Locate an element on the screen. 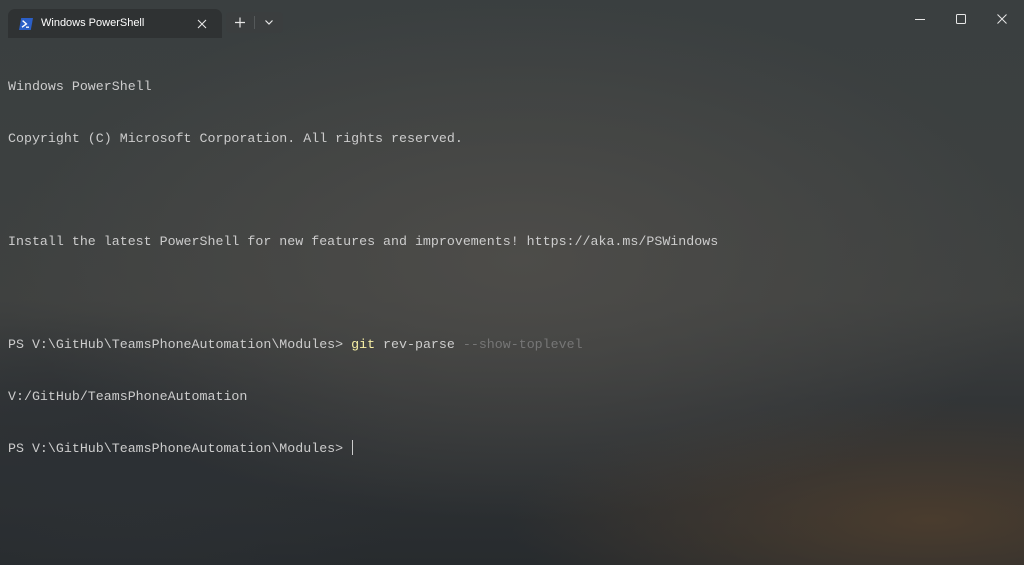 Image resolution: width=1024 pixels, height=565 pixels. minimize-icon is located at coordinates (920, 19).